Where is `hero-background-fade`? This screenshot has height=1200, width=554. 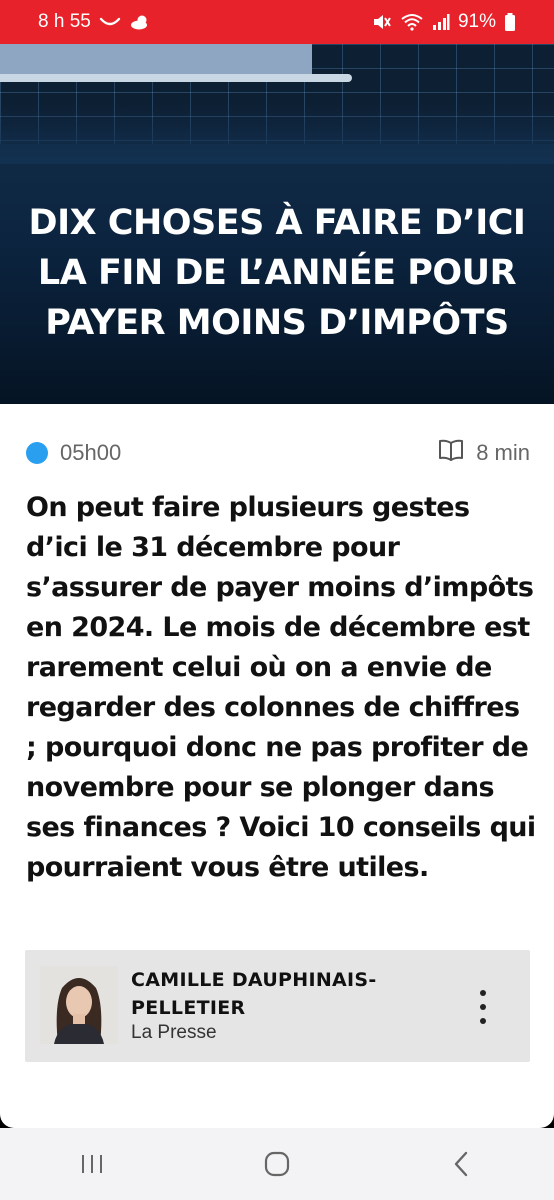
hero-background-fade is located at coordinates (277, 134).